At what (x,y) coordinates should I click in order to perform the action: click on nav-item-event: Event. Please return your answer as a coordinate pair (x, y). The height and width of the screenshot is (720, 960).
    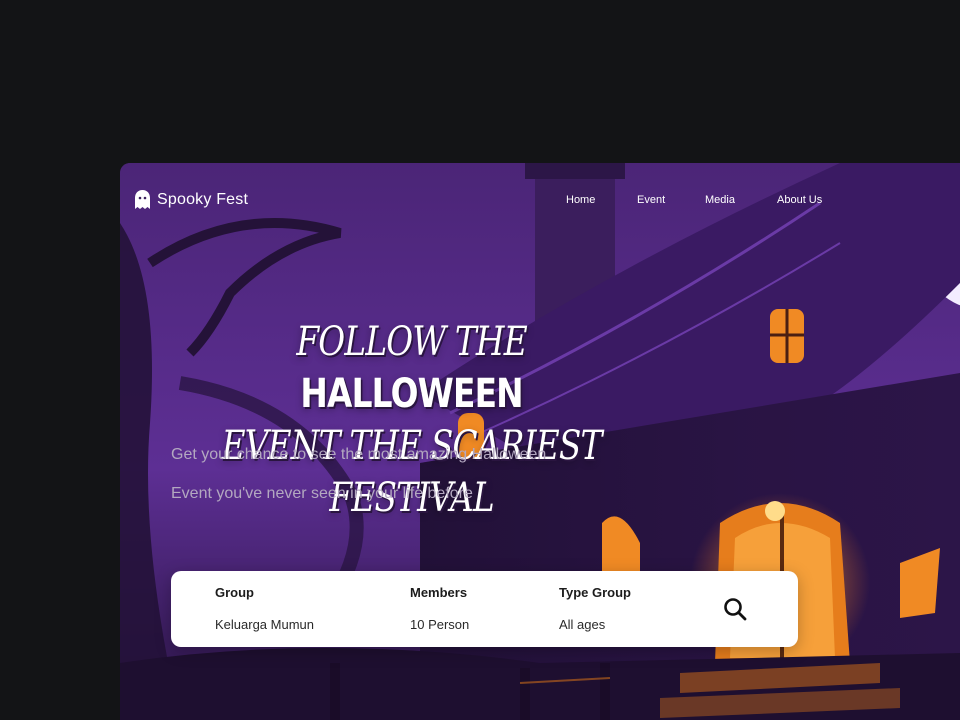
    Looking at the image, I should click on (651, 200).